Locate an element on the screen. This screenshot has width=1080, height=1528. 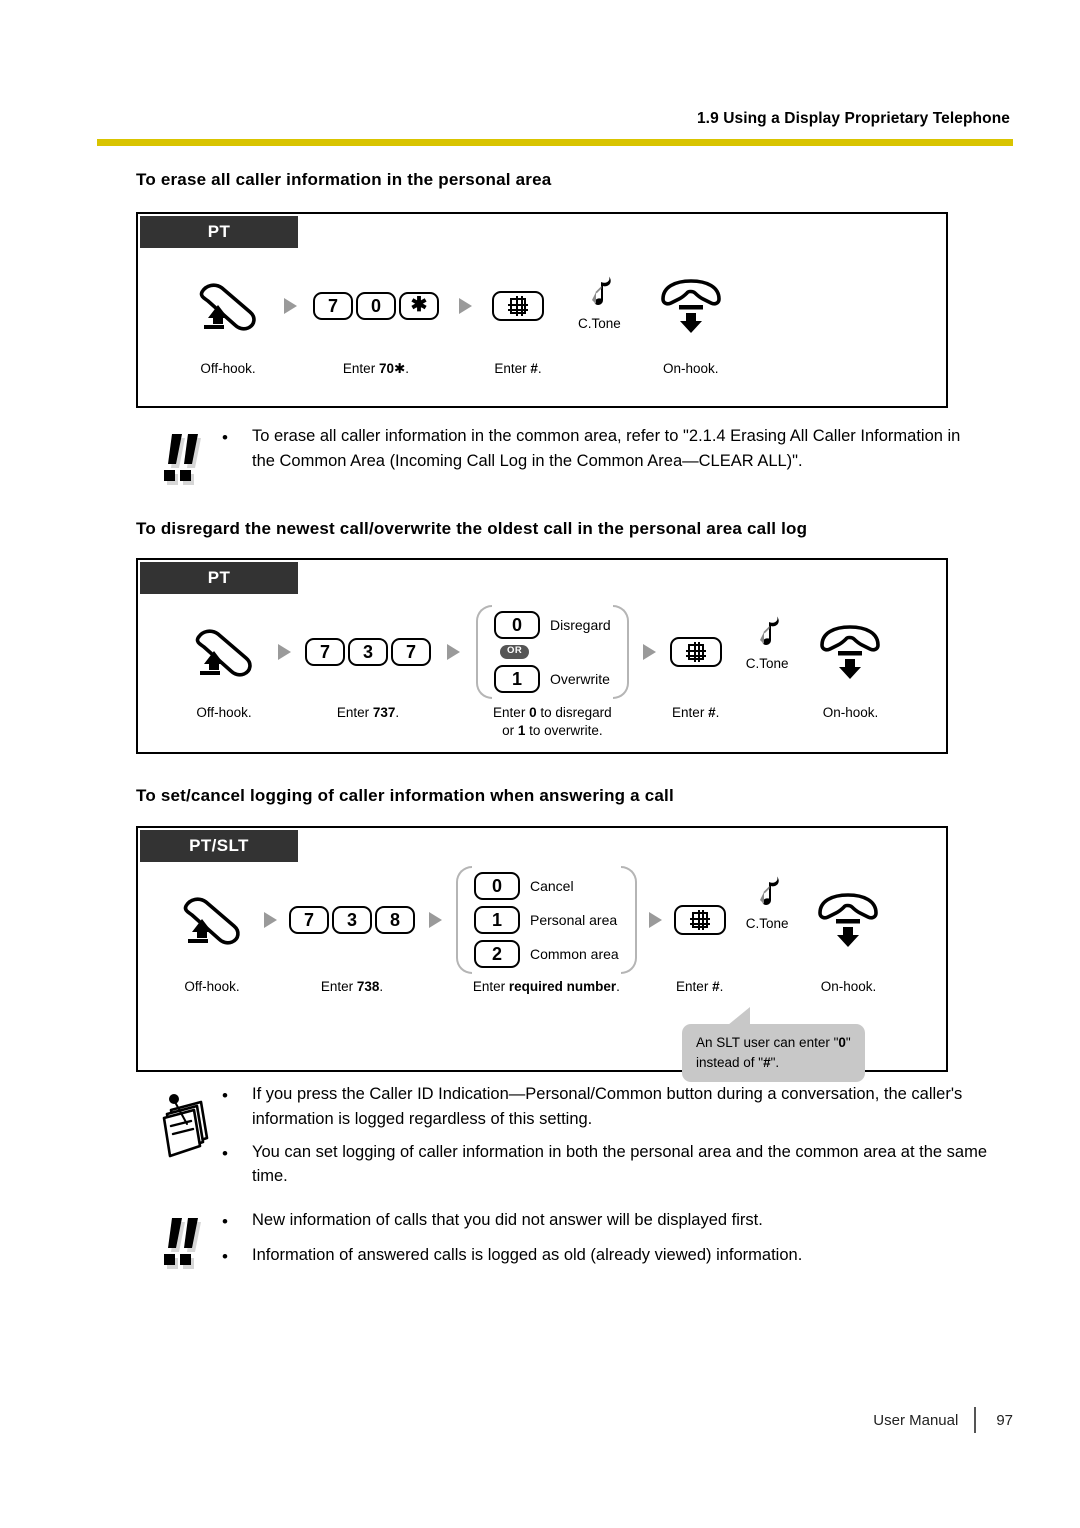
keypad-row: 7 3 7 is located at coordinates (368, 652).